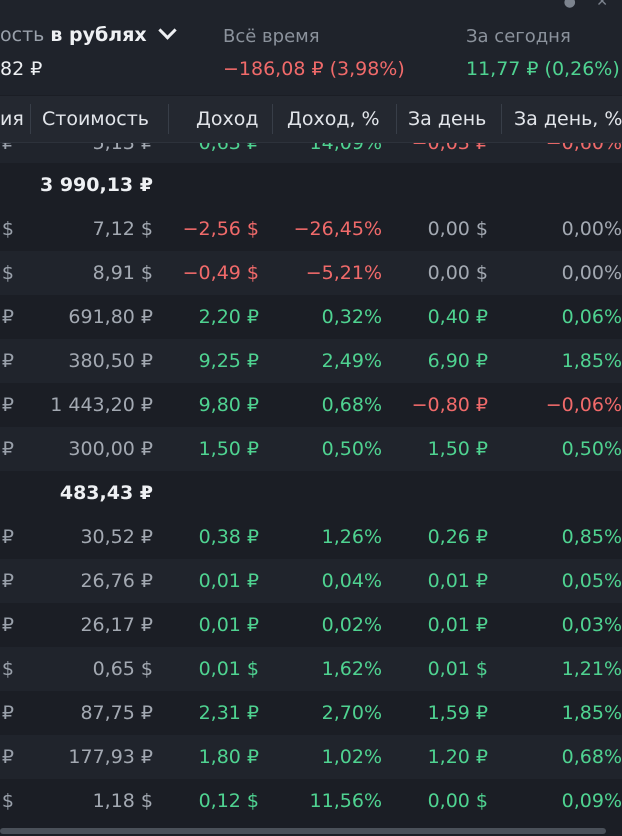  I want to click on day-cell: 6,90 ₽, so click(457, 361).